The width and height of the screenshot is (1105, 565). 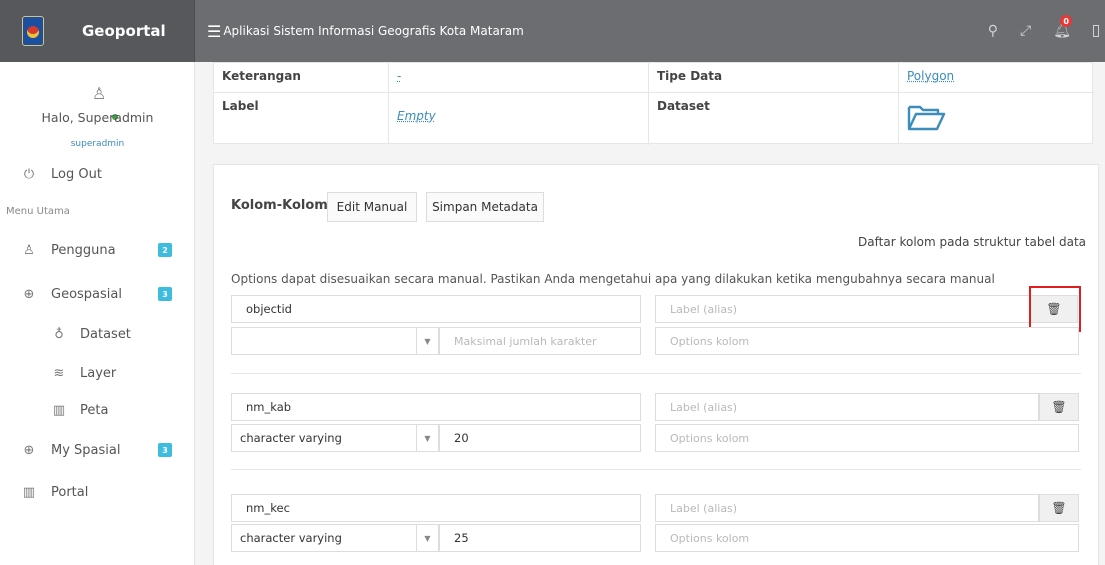 I want to click on user-icon: ♙, so click(x=99, y=93).